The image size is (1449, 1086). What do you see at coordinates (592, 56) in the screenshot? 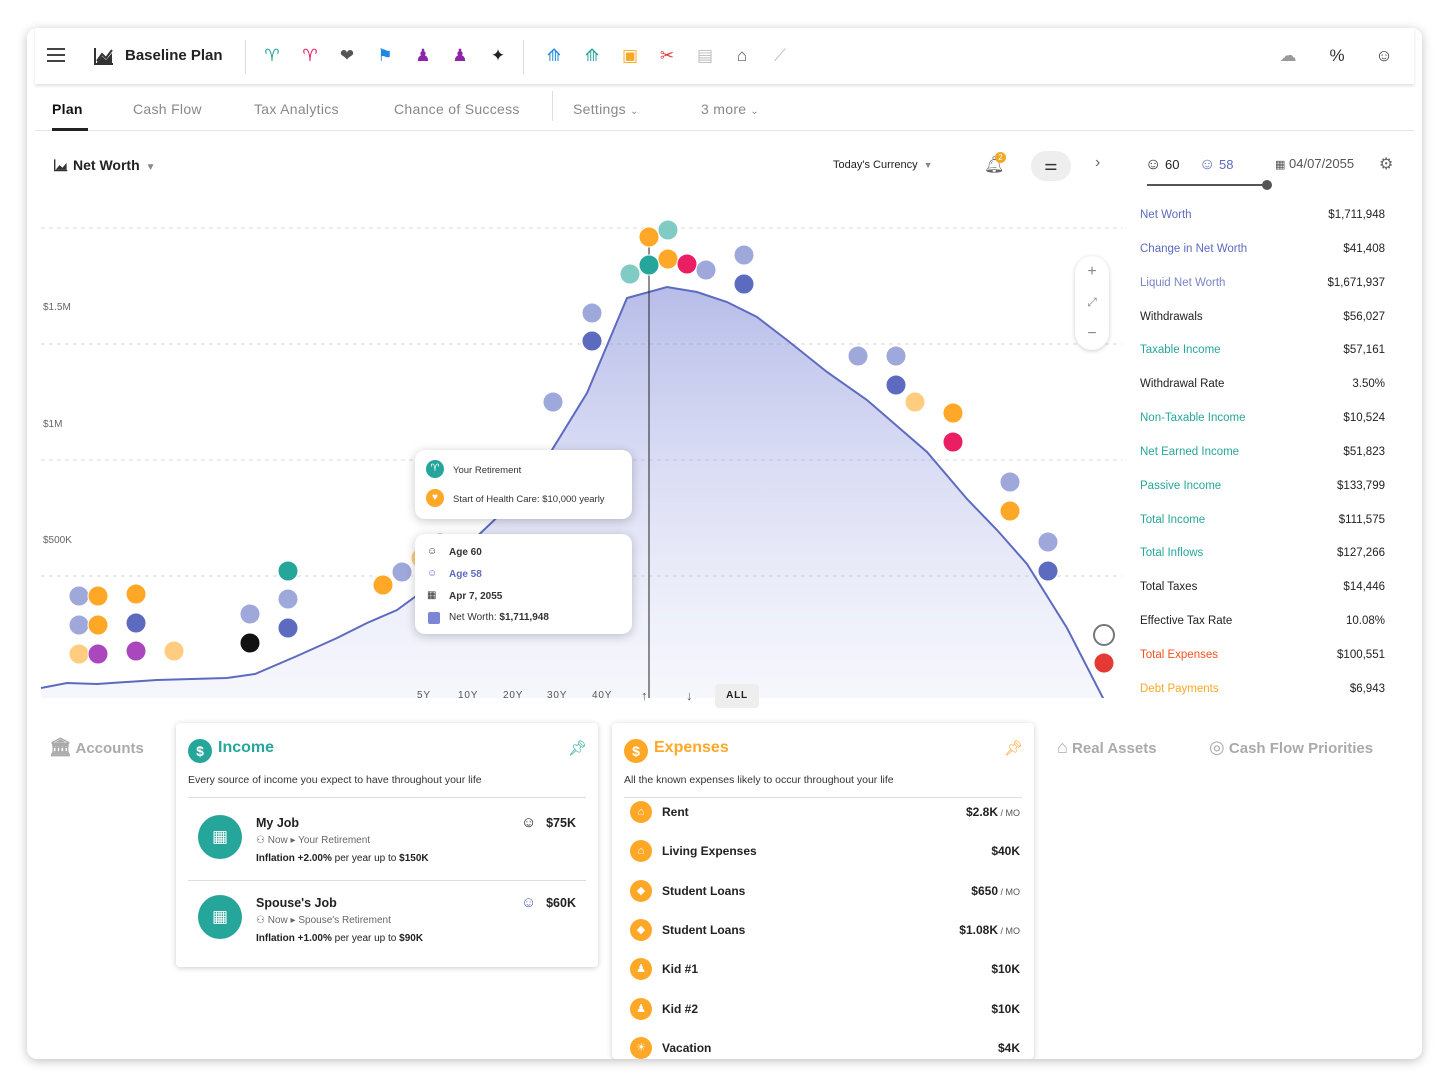
I see `stock-flat-icon: ⟰` at bounding box center [592, 56].